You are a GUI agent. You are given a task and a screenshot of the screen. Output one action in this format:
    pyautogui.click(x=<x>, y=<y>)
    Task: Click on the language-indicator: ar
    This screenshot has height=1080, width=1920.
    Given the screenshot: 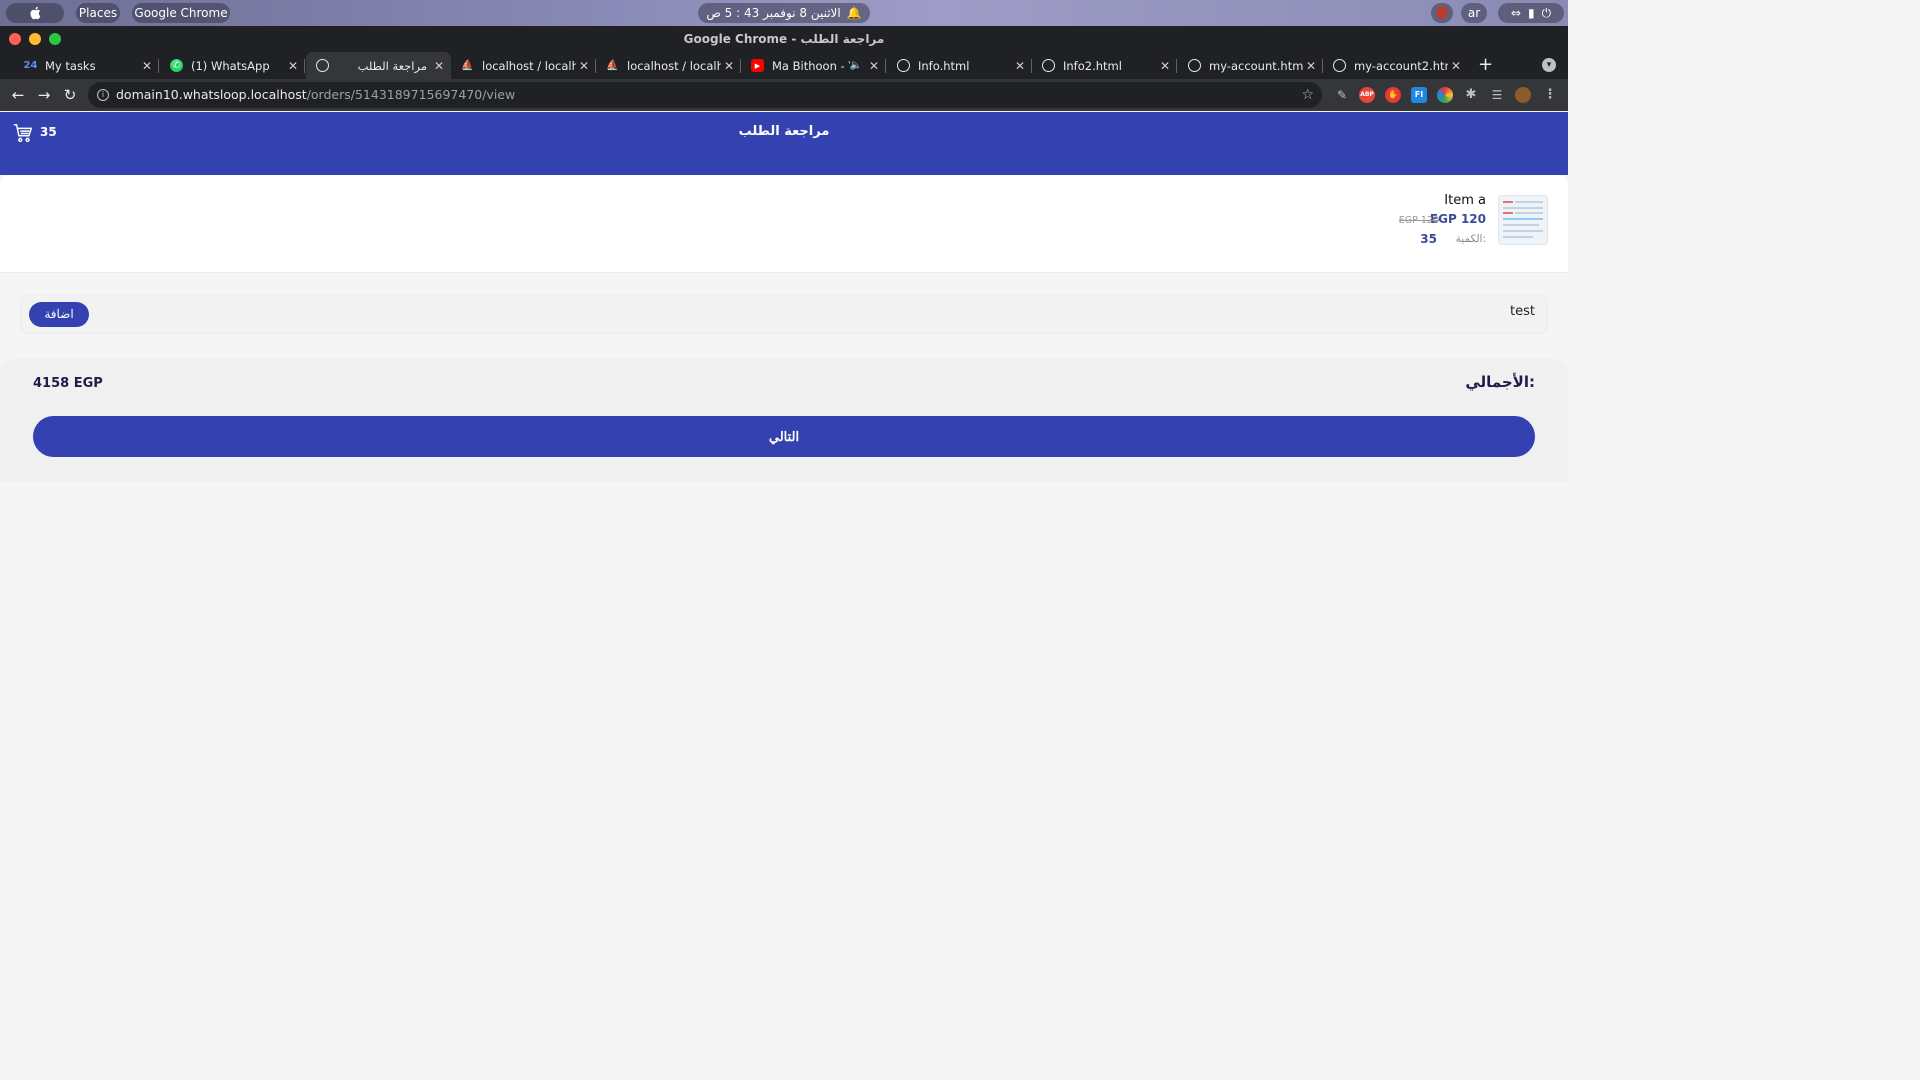 What is the action you would take?
    pyautogui.click(x=1474, y=13)
    